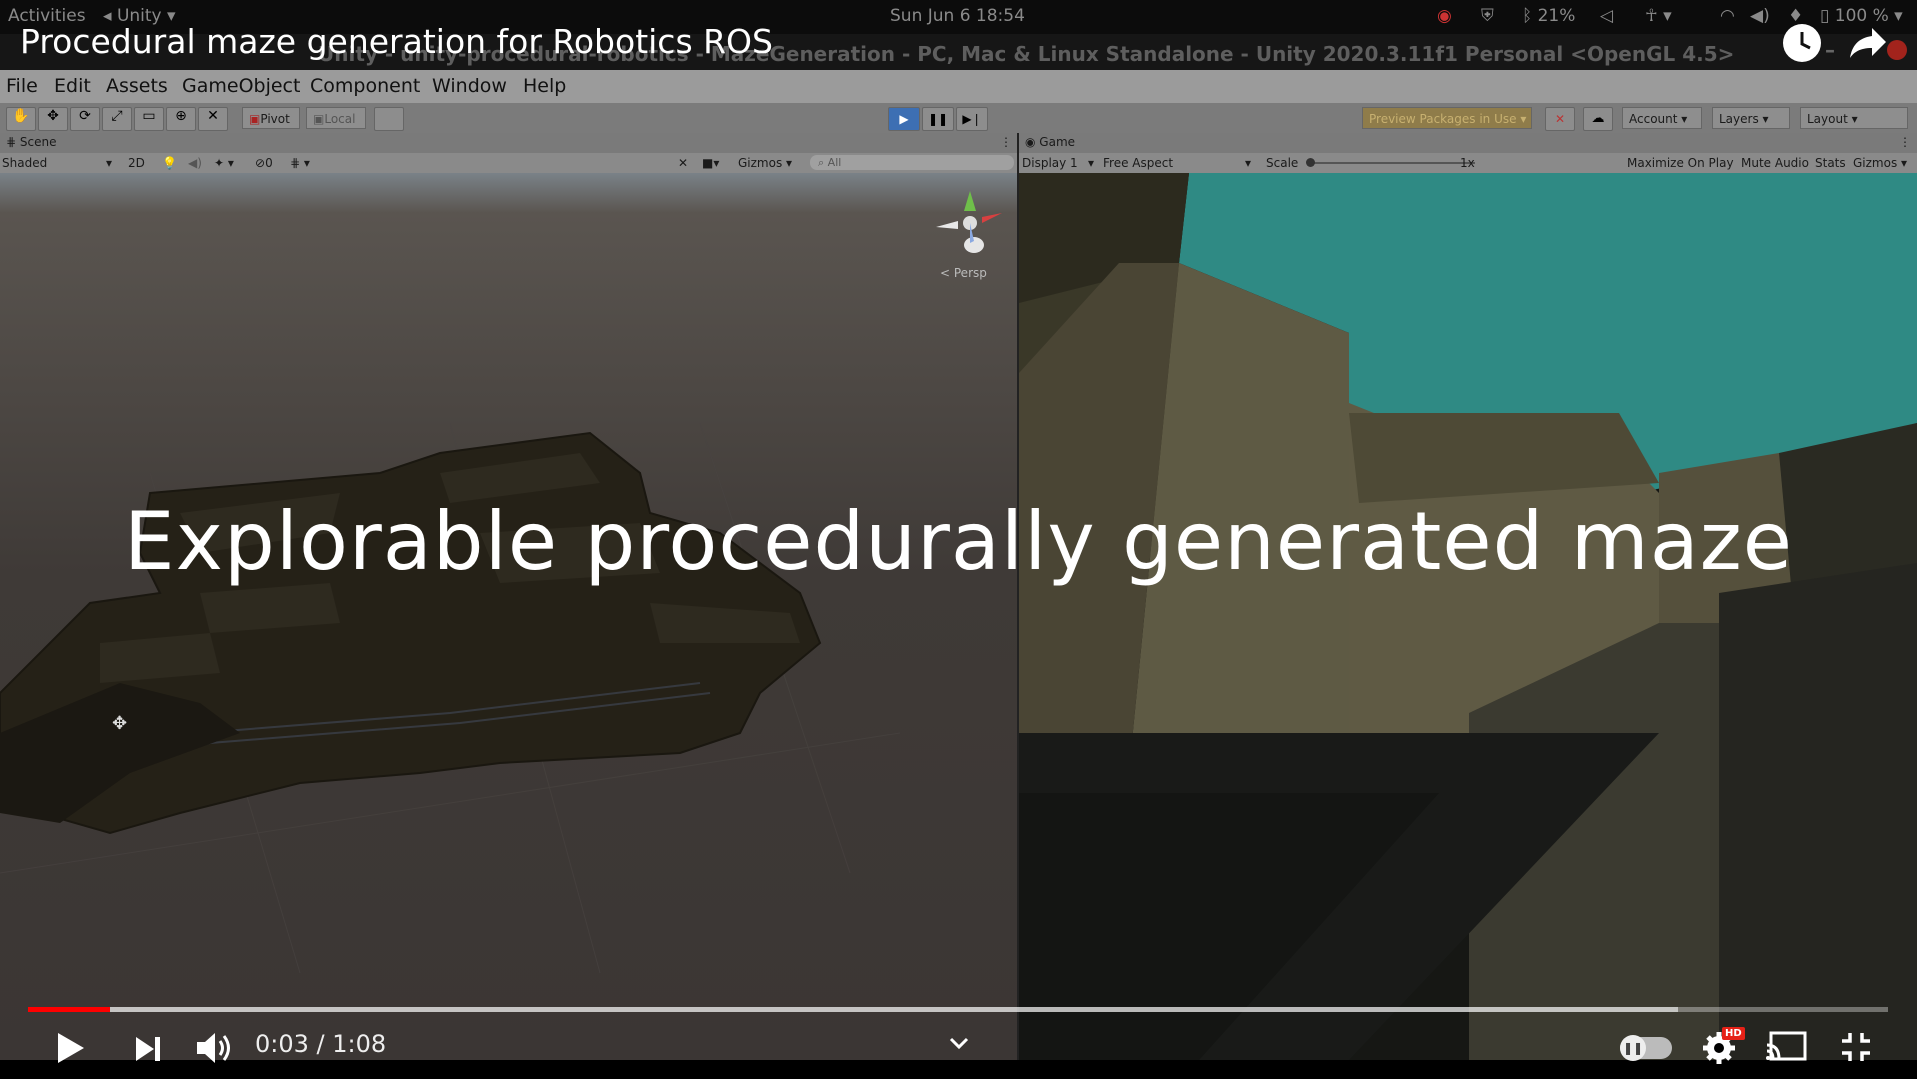 The image size is (1917, 1079). Describe the element at coordinates (1775, 163) in the screenshot. I see `mute-audio-toggle: Mute Audio` at that location.